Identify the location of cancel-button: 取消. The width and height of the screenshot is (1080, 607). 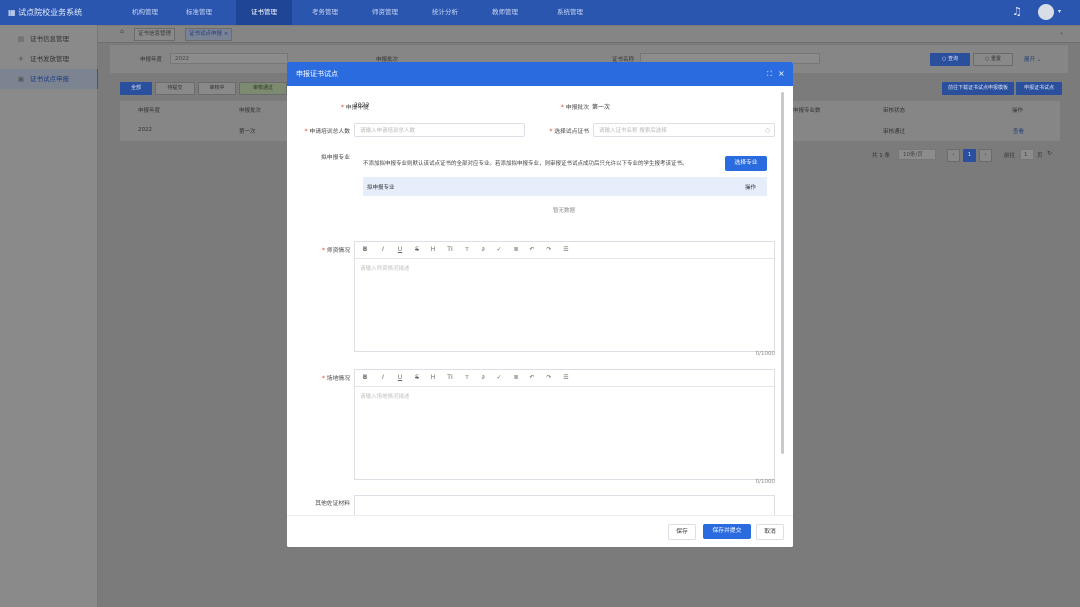
(770, 532).